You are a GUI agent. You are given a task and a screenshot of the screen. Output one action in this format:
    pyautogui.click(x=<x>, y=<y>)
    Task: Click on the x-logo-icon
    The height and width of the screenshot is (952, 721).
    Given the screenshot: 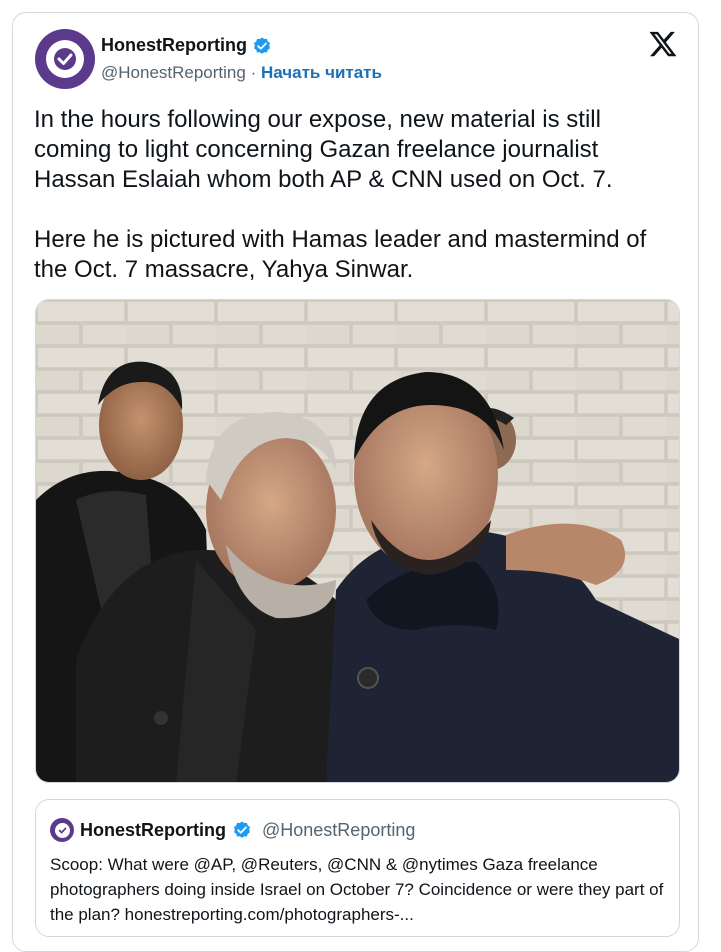 What is the action you would take?
    pyautogui.click(x=663, y=44)
    